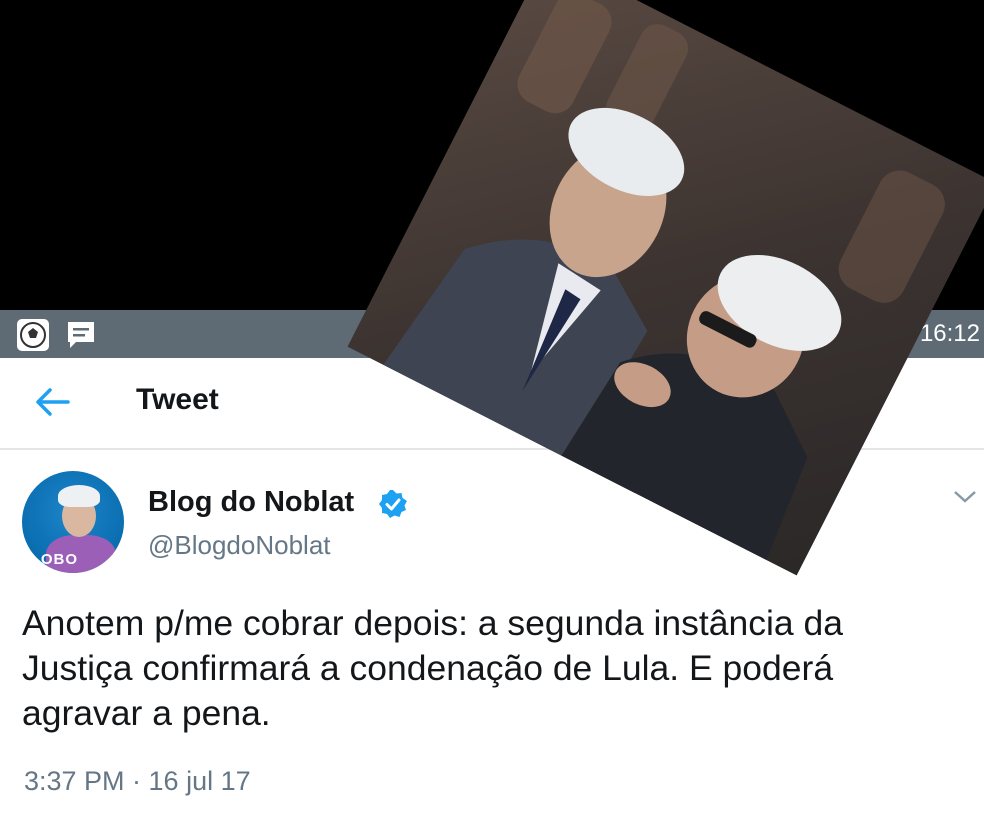 This screenshot has height=827, width=984. Describe the element at coordinates (251, 502) in the screenshot. I see `author-name: Blog do Noblat` at that location.